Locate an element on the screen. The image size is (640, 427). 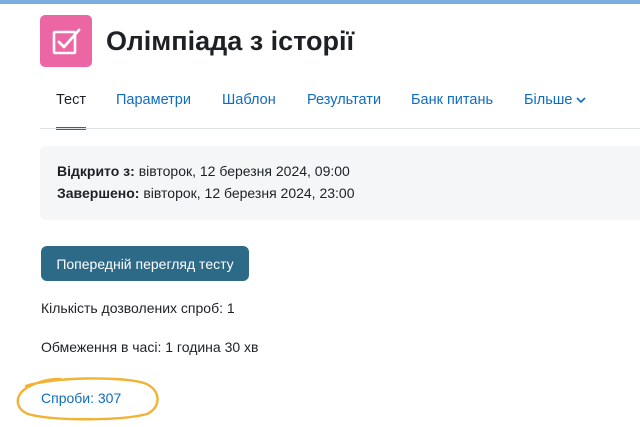
tab-question-bank: Банк питань is located at coordinates (452, 103).